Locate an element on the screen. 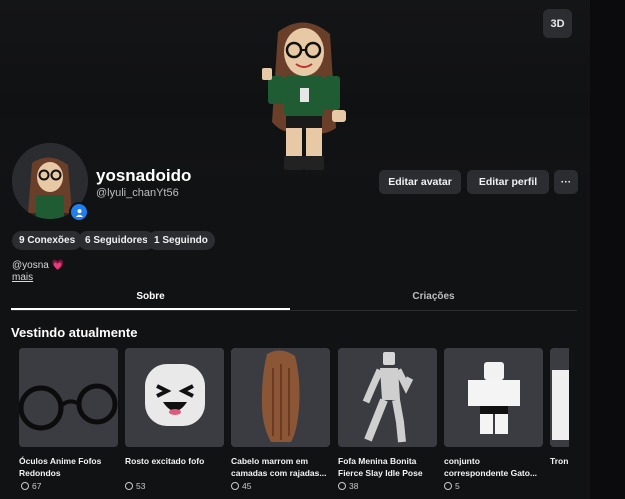  item-favorites: 67 is located at coordinates (31, 486).